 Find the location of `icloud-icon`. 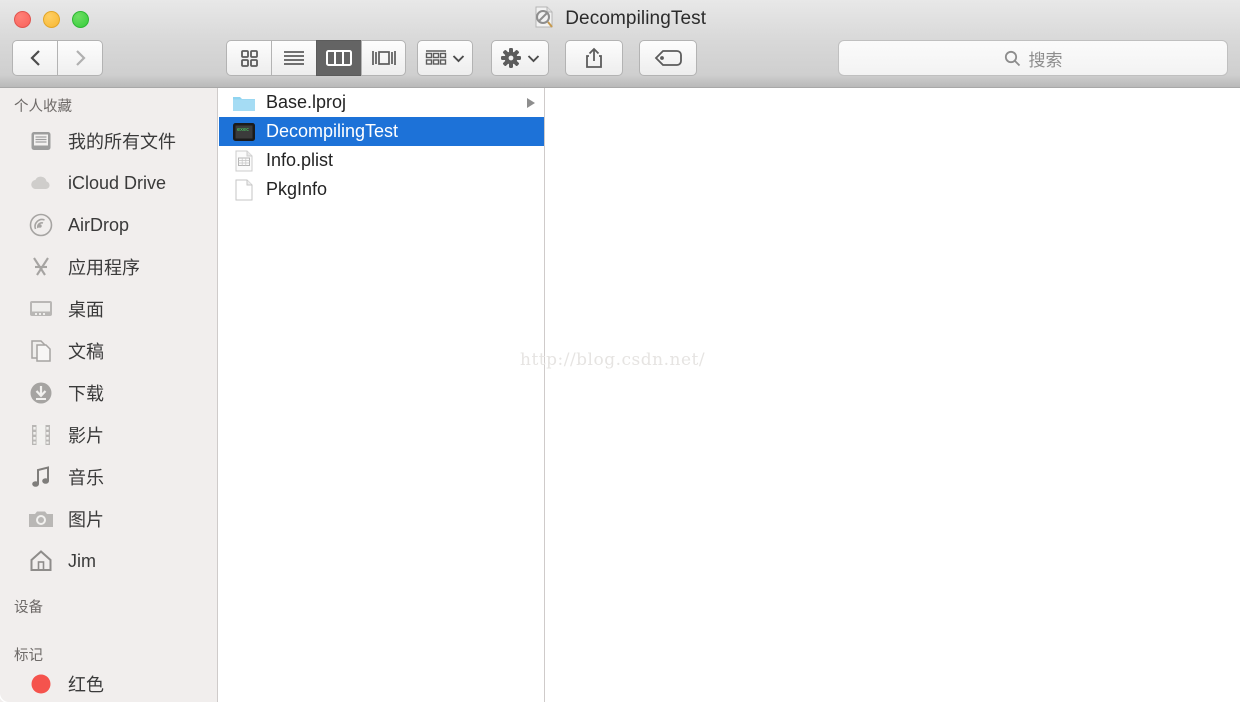

icloud-icon is located at coordinates (41, 183).